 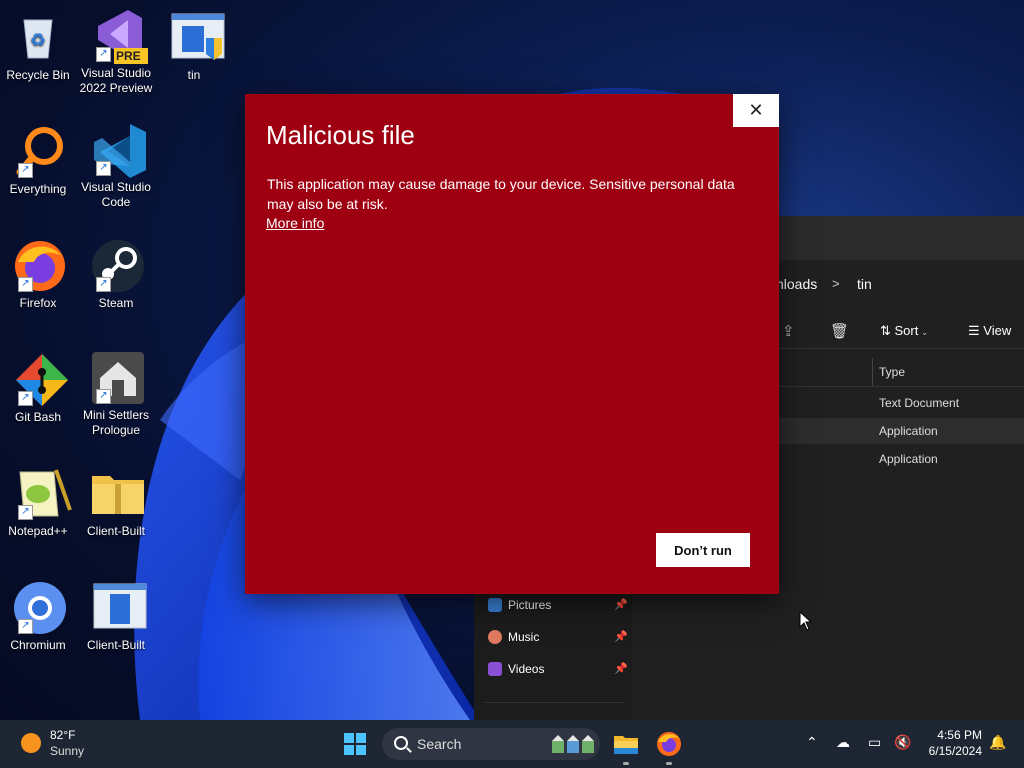 What do you see at coordinates (40, 379) in the screenshot?
I see `git-bash-icon: ↗` at bounding box center [40, 379].